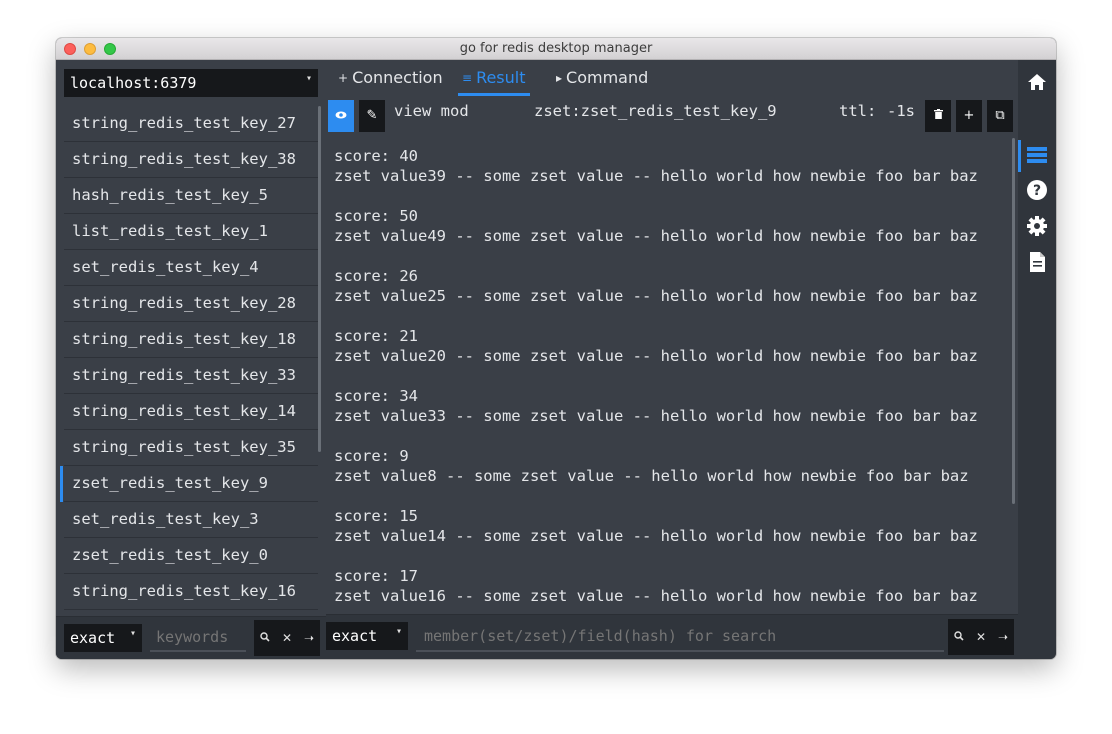 This screenshot has height=734, width=1112. I want to click on item-score: score: 9, so click(371, 456).